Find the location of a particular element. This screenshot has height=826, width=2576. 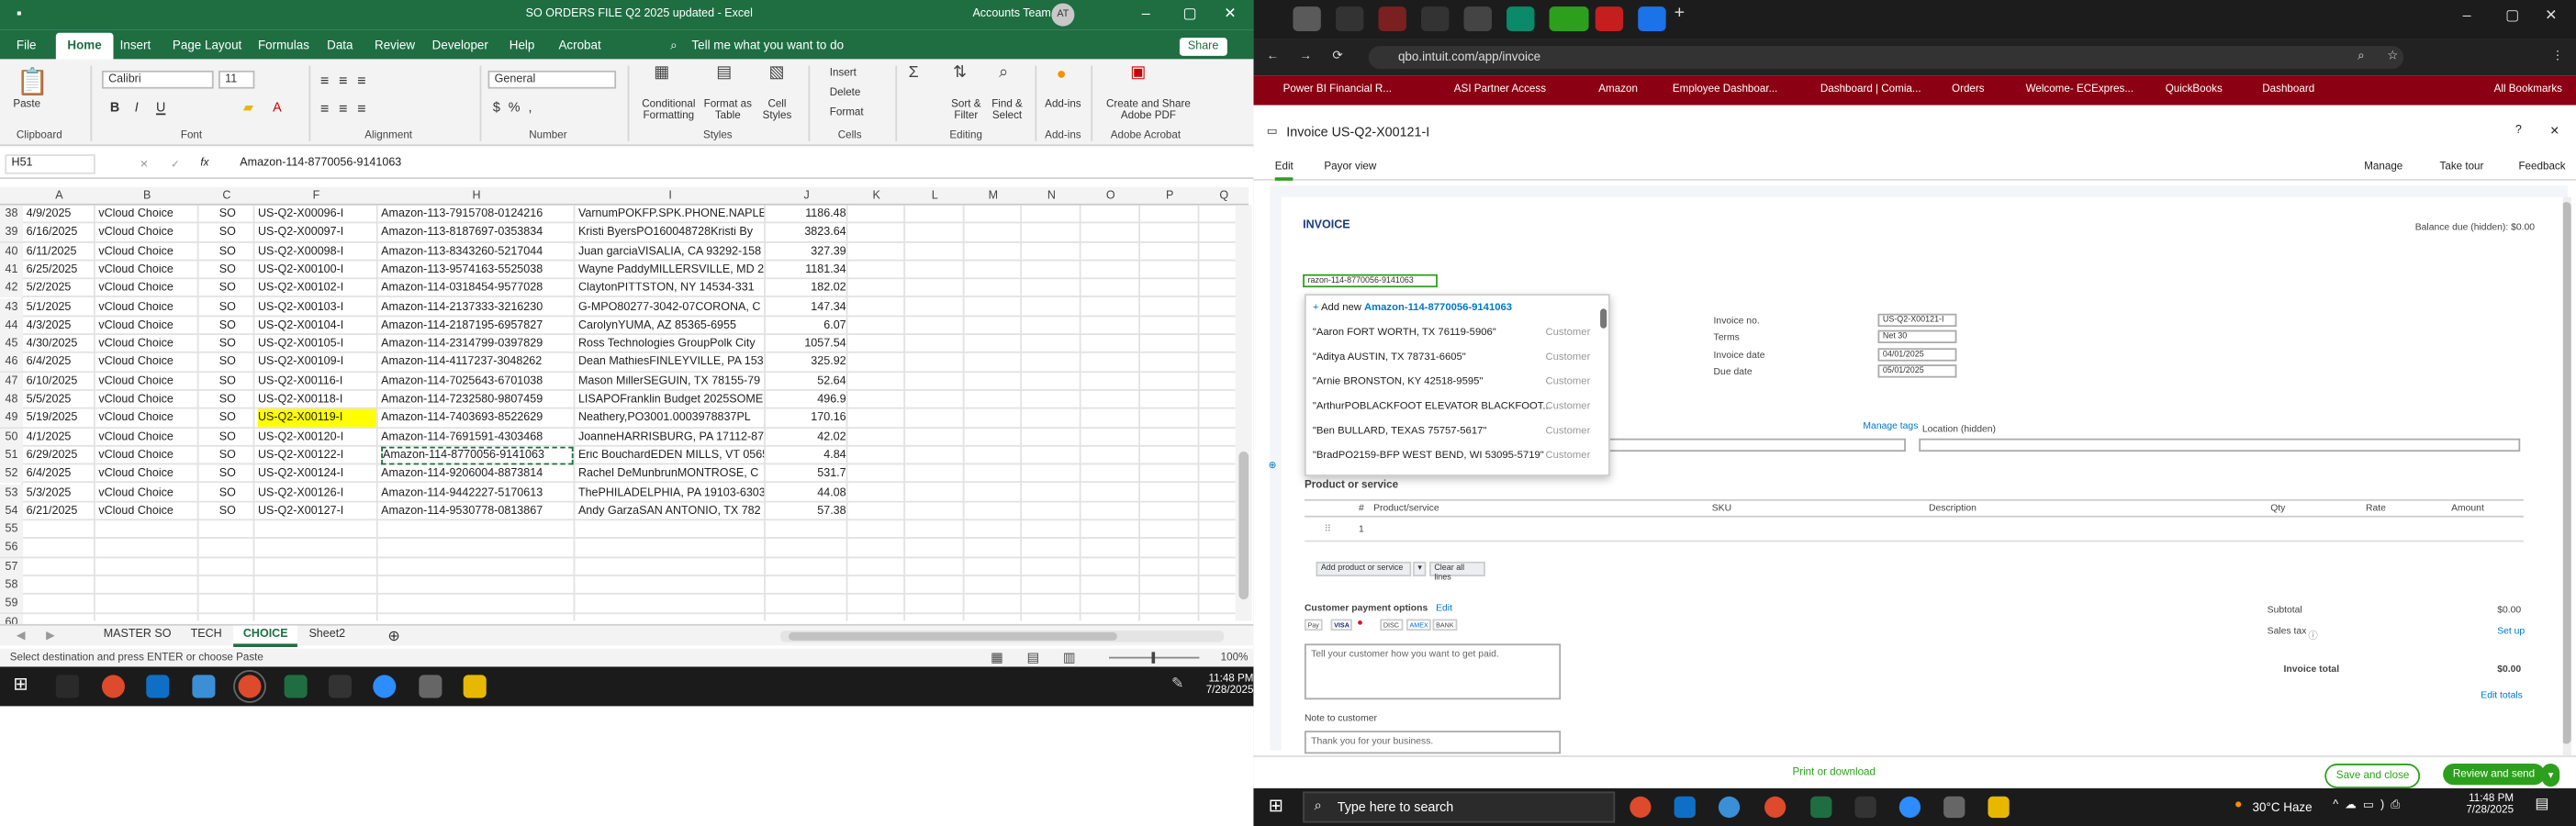

edge-icon is located at coordinates (1729, 807).